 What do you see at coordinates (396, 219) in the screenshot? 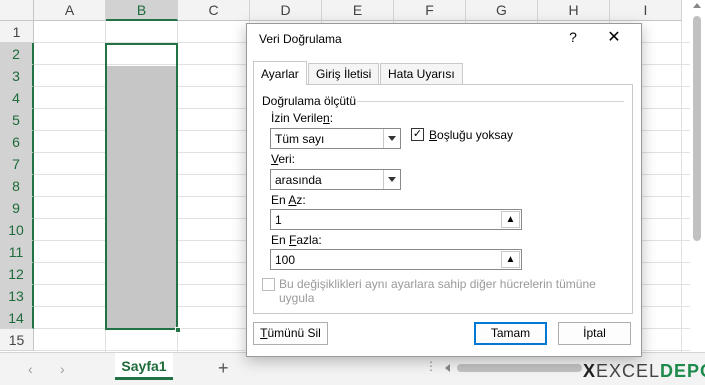
I see `minimum-input: 1 ▲` at bounding box center [396, 219].